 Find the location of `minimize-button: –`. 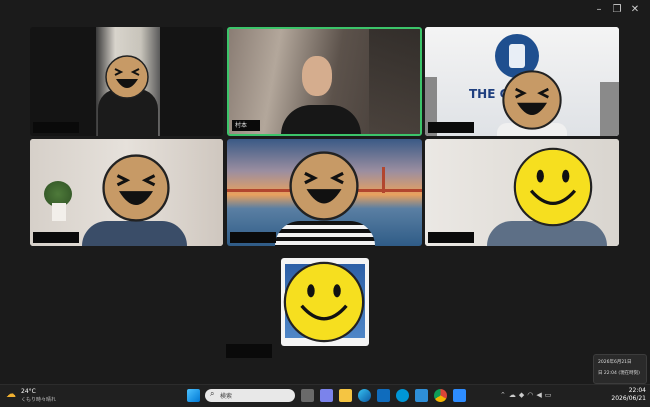

minimize-button: – is located at coordinates (599, 10).